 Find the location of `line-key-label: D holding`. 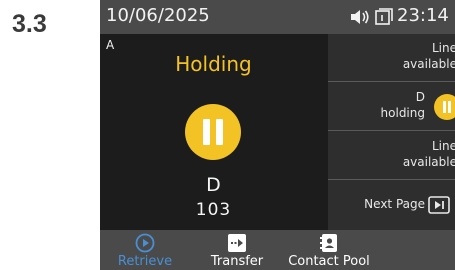

line-key-label: D holding is located at coordinates (402, 105).